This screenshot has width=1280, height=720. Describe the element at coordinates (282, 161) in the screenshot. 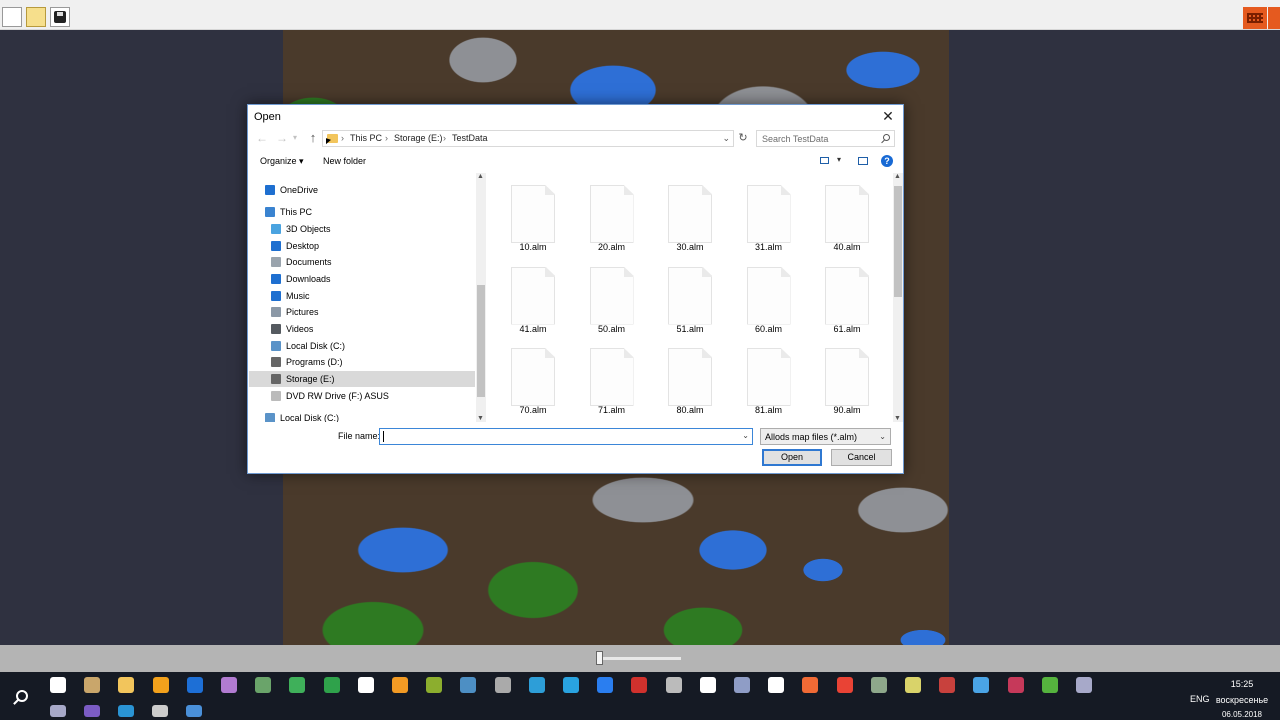

I see `organize-button: Organize ▾` at that location.